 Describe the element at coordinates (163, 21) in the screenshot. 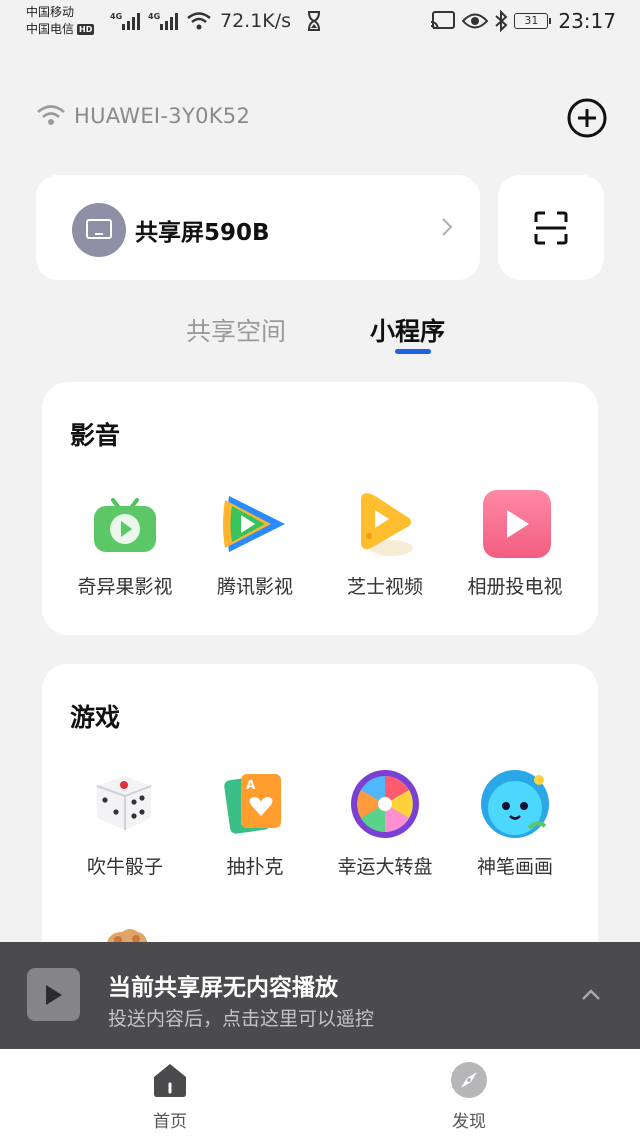

I see `signal-4g-icon-2: 4G` at that location.